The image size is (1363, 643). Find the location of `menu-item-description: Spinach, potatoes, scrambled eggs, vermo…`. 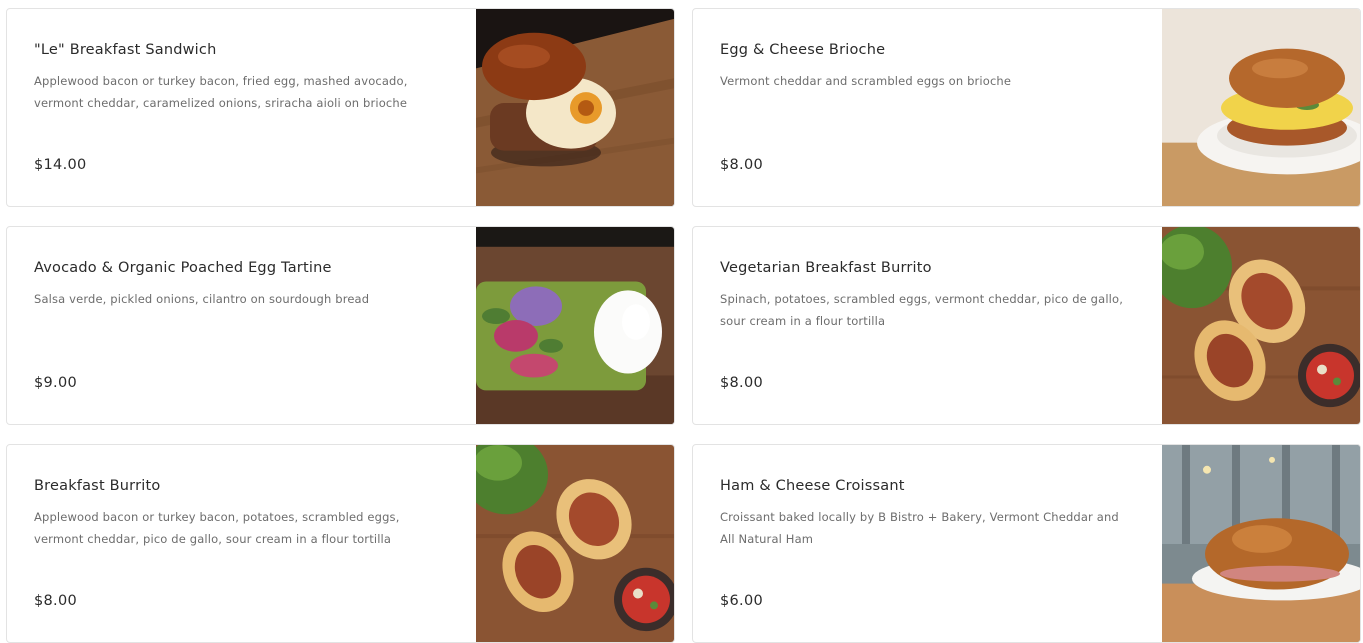

menu-item-description: Spinach, potatoes, scrambled eggs, vermo… is located at coordinates (921, 310).